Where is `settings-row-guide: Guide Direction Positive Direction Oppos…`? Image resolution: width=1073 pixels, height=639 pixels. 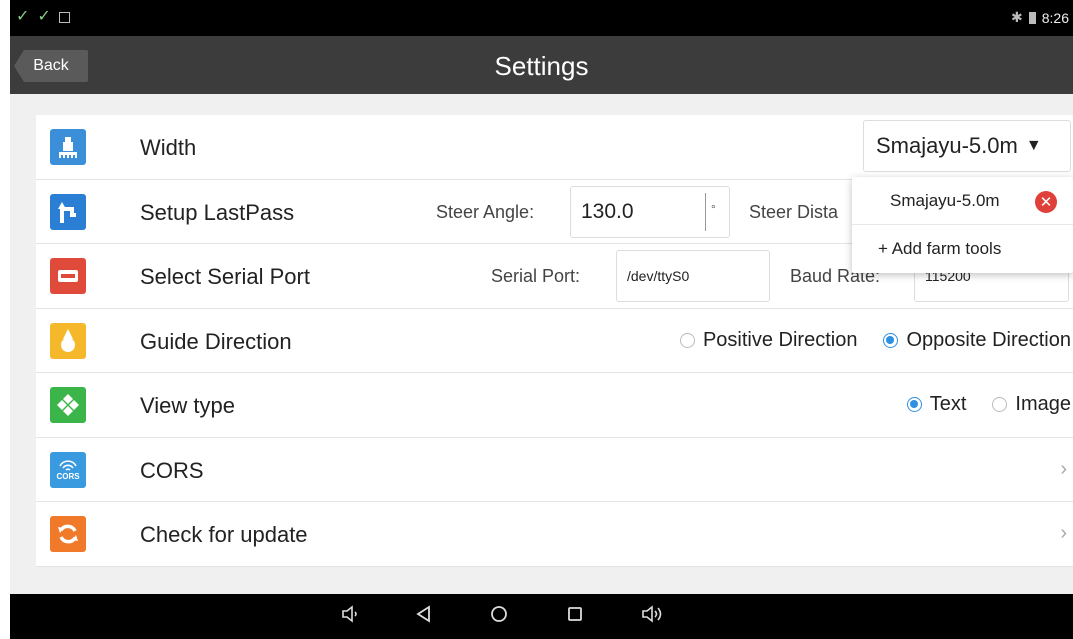
settings-row-guide: Guide Direction Positive Direction Oppos… is located at coordinates (554, 340).